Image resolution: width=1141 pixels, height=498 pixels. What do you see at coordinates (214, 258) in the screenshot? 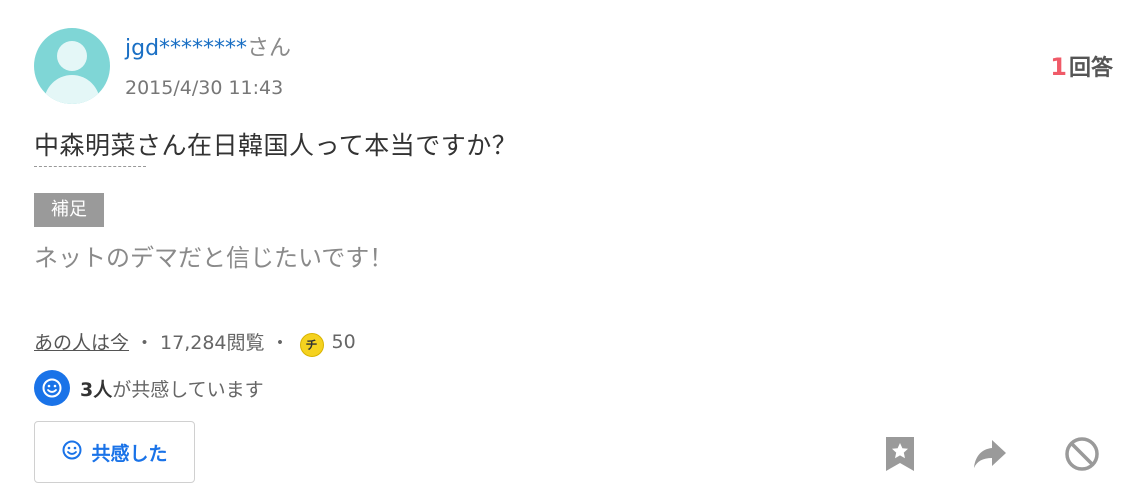
I see `supplement-text: ネットのデマだと信じたいです！` at bounding box center [214, 258].